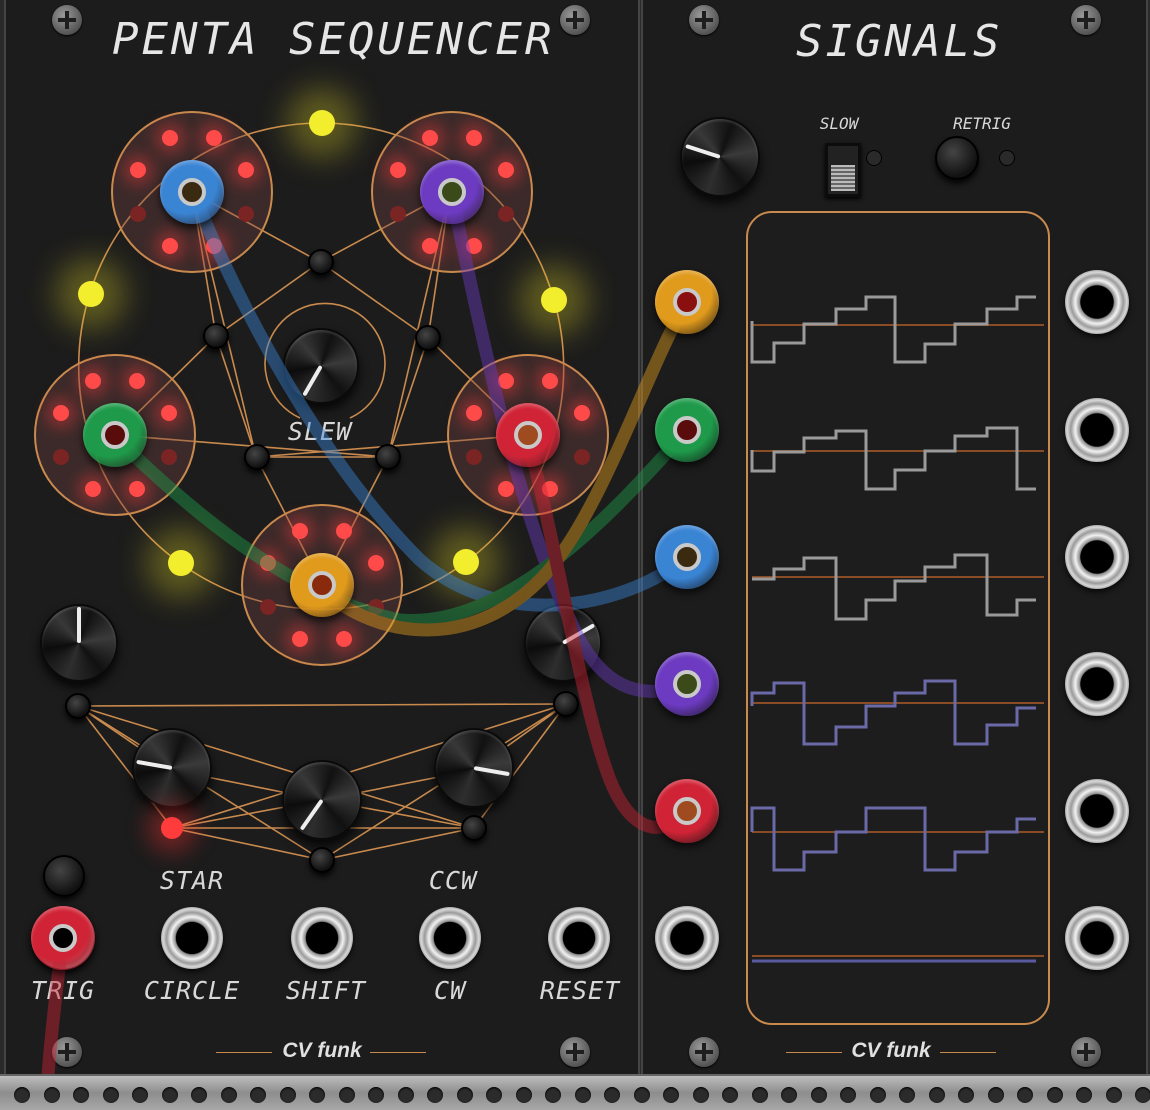  Describe the element at coordinates (607, 633) in the screenshot. I see `cable-red` at that location.